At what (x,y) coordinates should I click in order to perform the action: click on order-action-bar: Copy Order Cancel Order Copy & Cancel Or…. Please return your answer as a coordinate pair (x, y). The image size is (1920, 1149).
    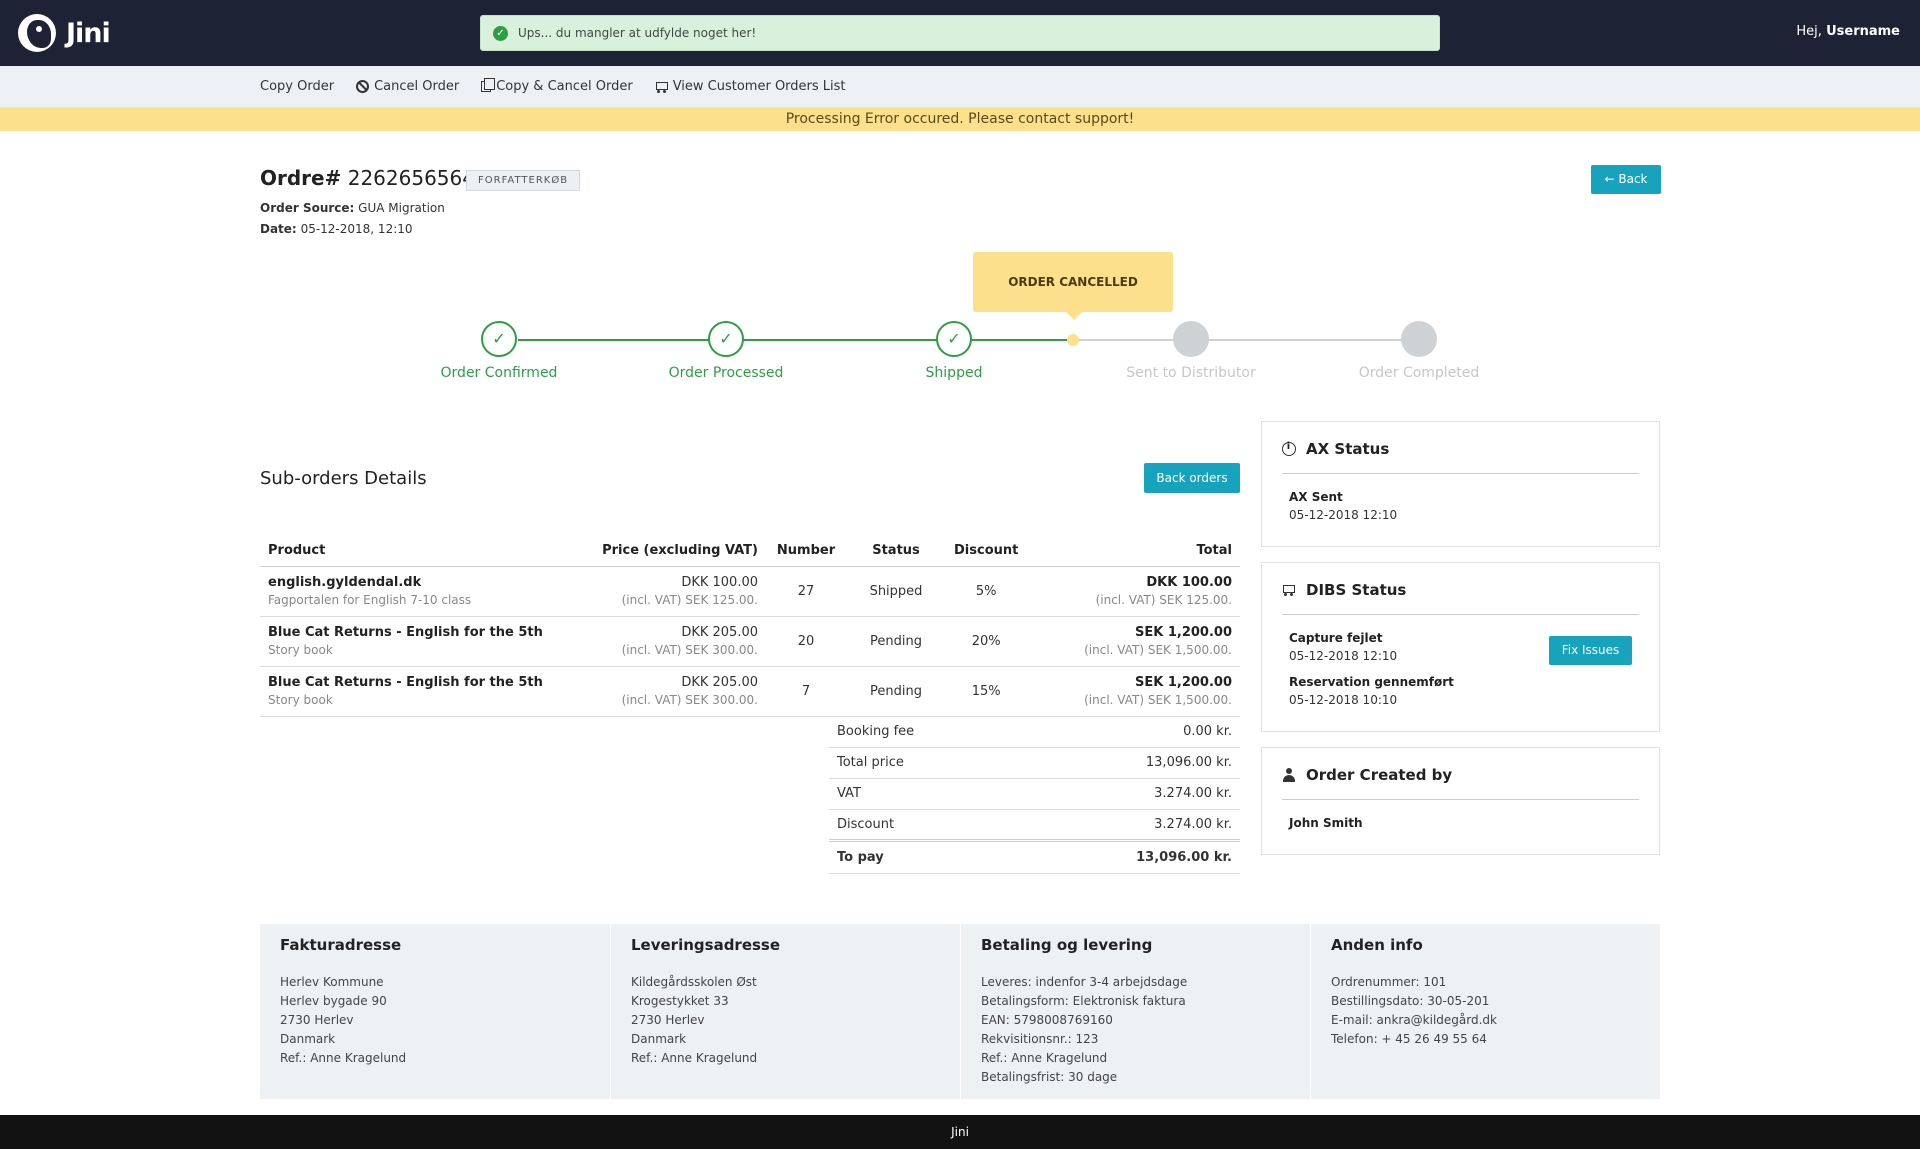
    Looking at the image, I should click on (960, 87).